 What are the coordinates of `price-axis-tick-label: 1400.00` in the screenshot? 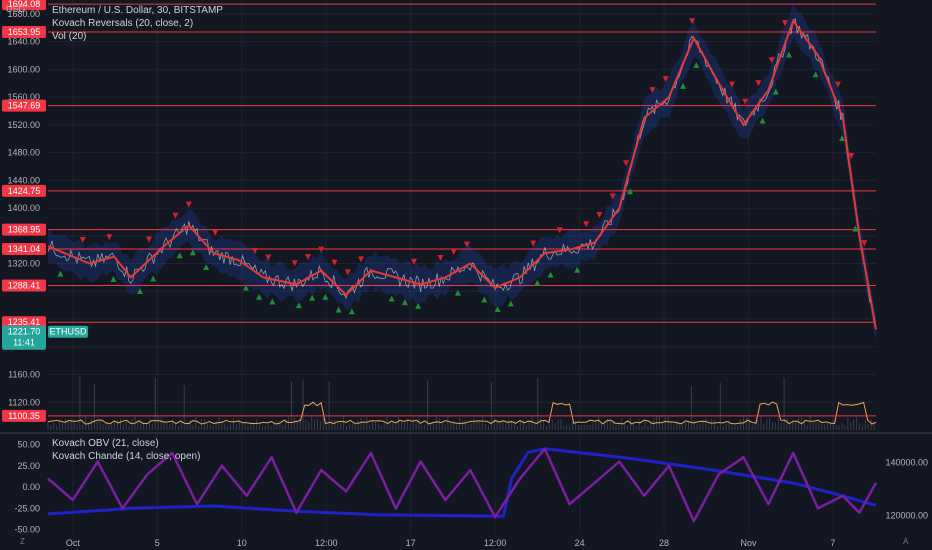 It's located at (23, 208).